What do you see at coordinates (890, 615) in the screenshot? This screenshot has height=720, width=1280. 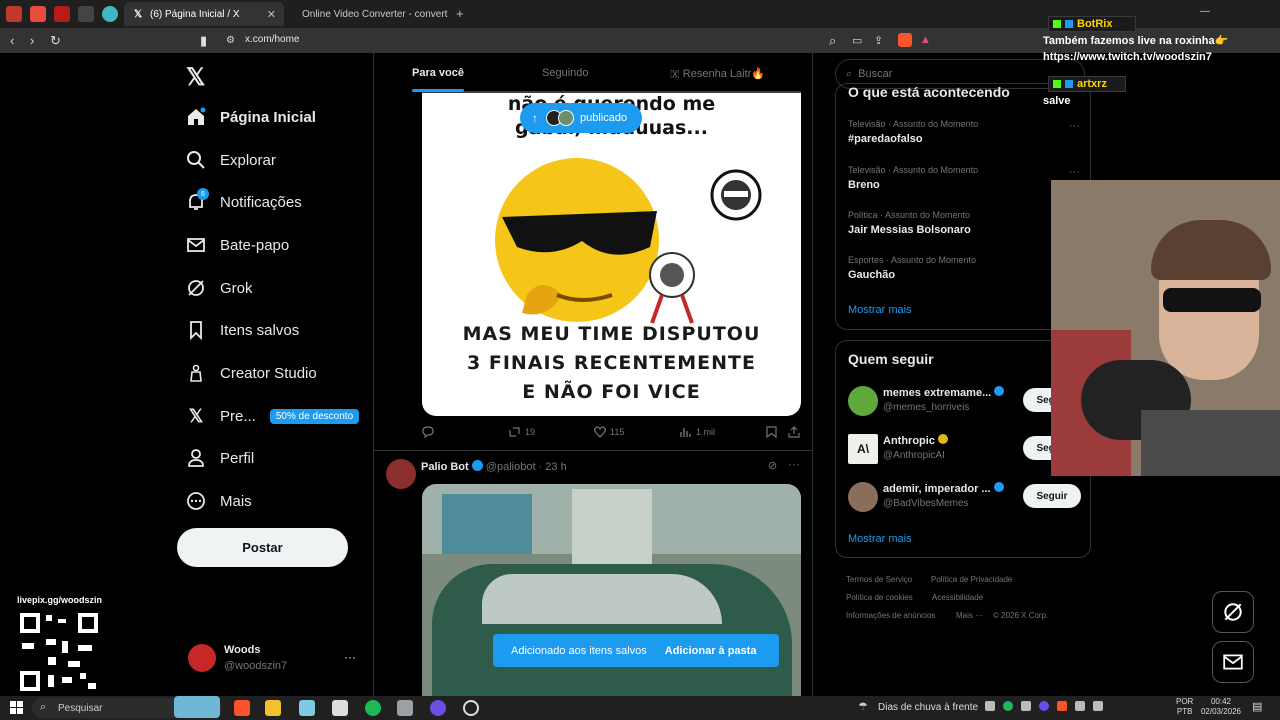 I see `footer-link: Informações de anúncios` at bounding box center [890, 615].